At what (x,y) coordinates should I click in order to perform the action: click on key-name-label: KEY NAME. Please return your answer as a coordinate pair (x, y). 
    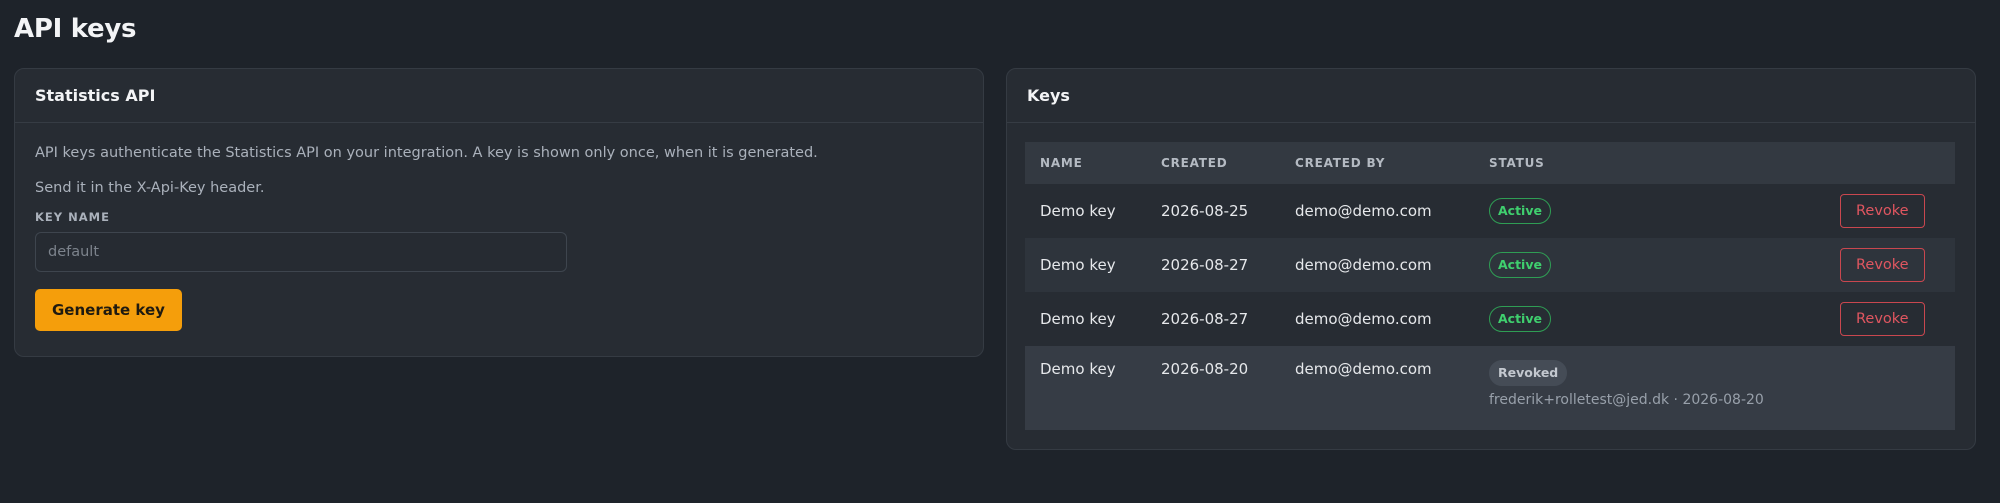
    Looking at the image, I should click on (72, 217).